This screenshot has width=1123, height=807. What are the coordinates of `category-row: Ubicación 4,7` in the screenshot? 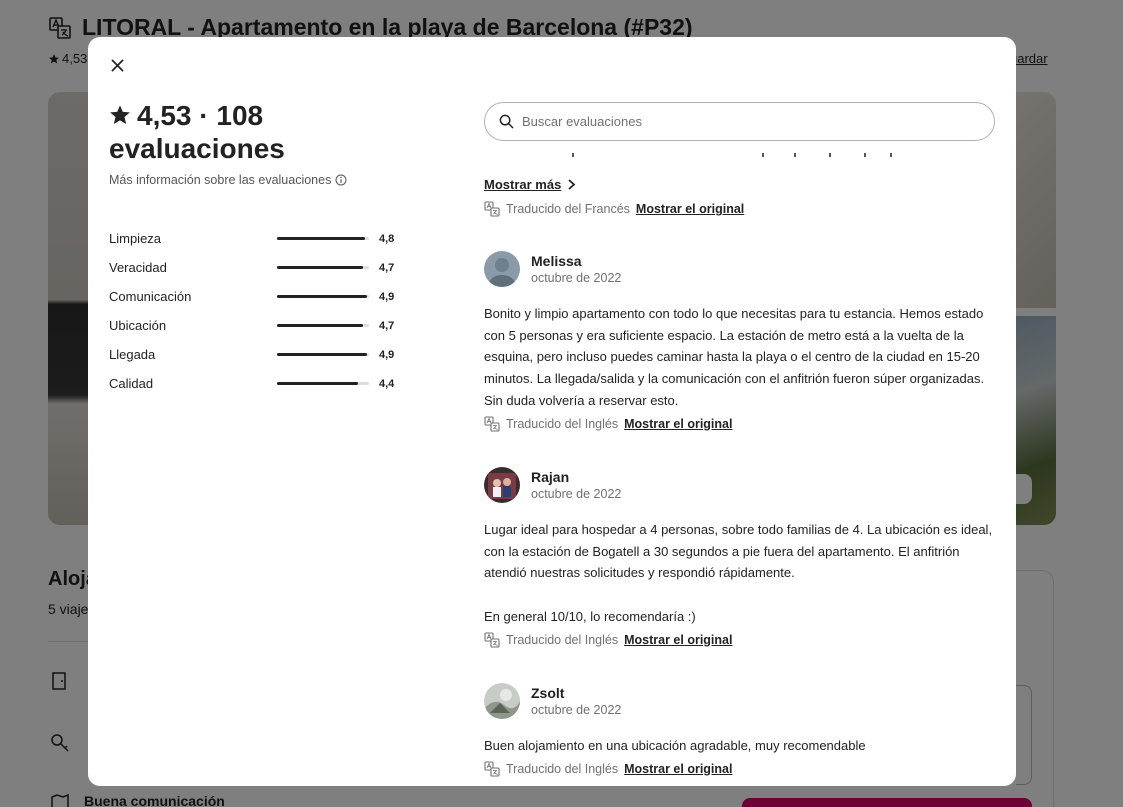 It's located at (254, 325).